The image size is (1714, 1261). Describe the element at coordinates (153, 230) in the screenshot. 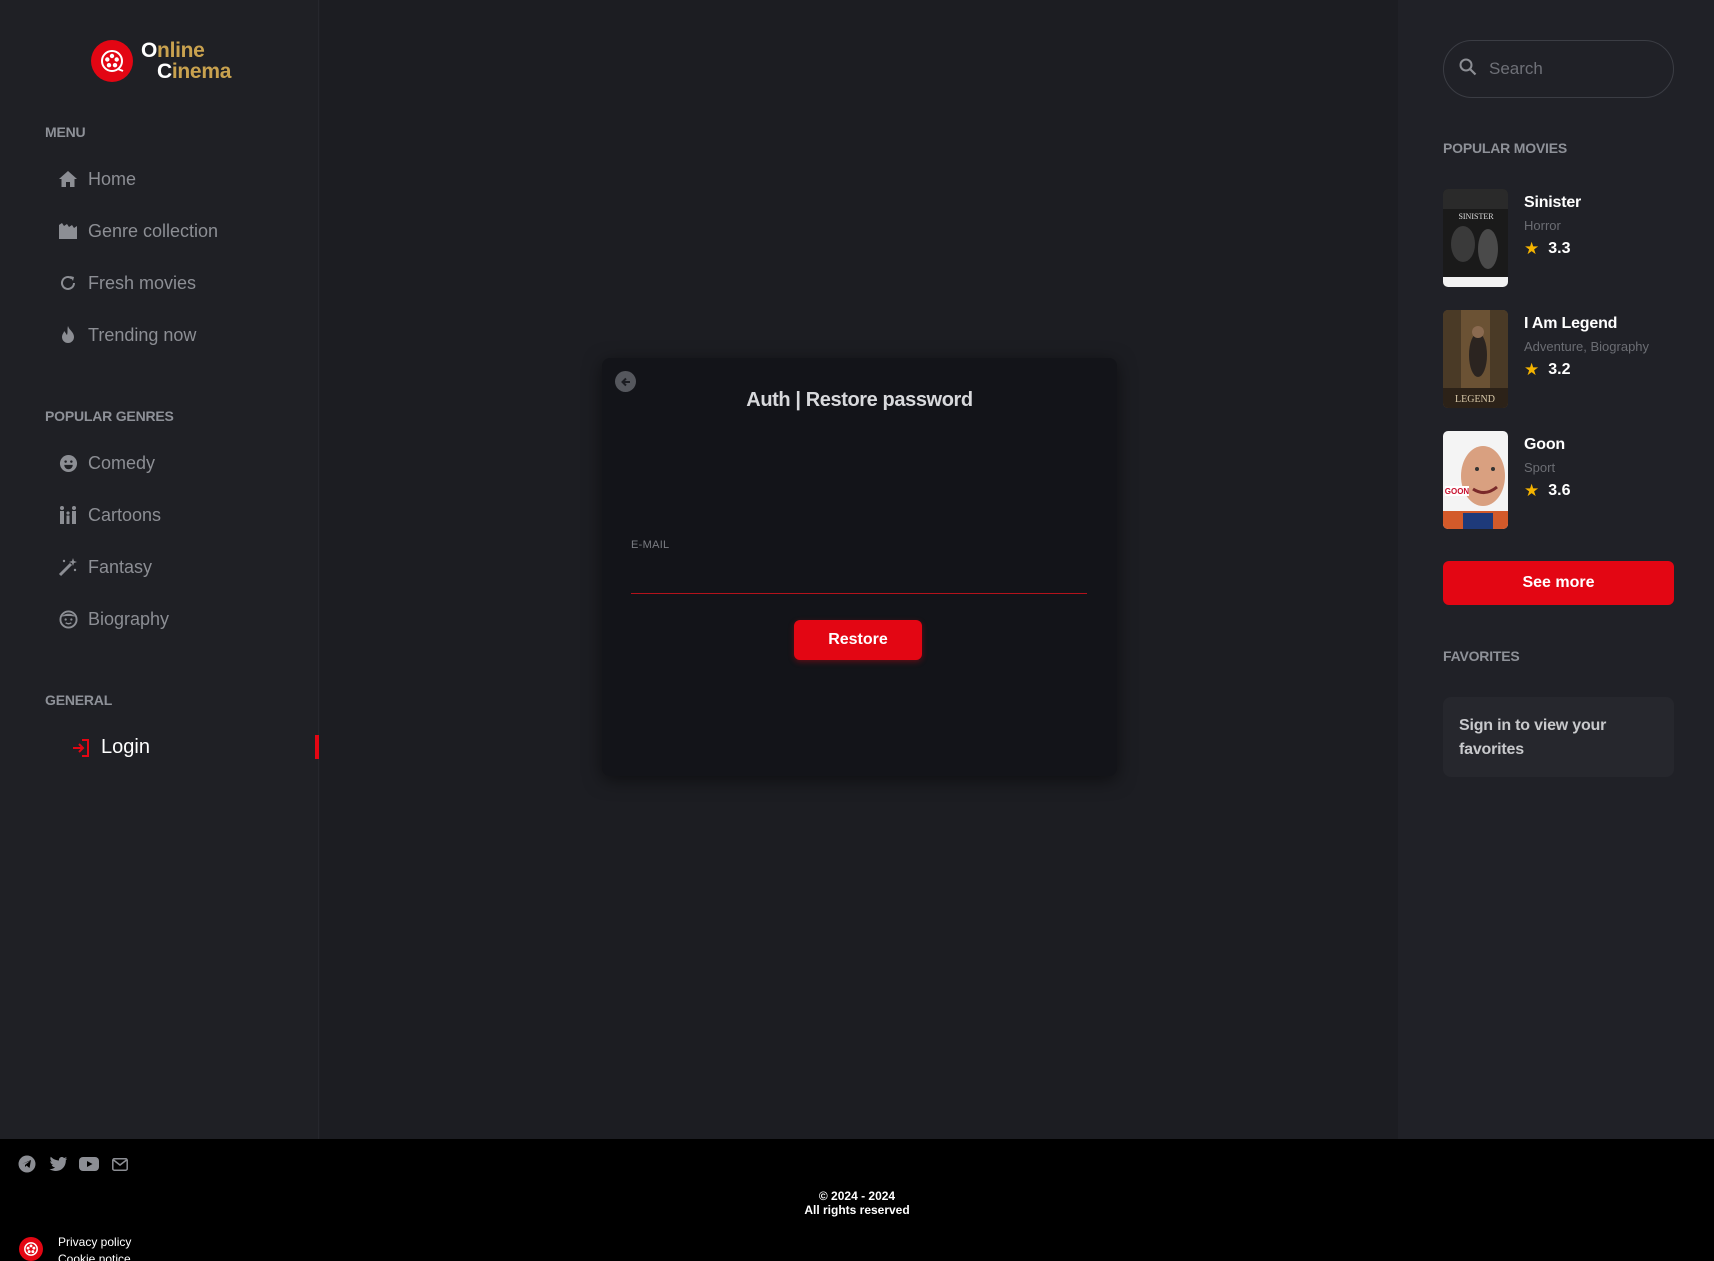

I see `sidebar-item-label: Genre collection` at that location.